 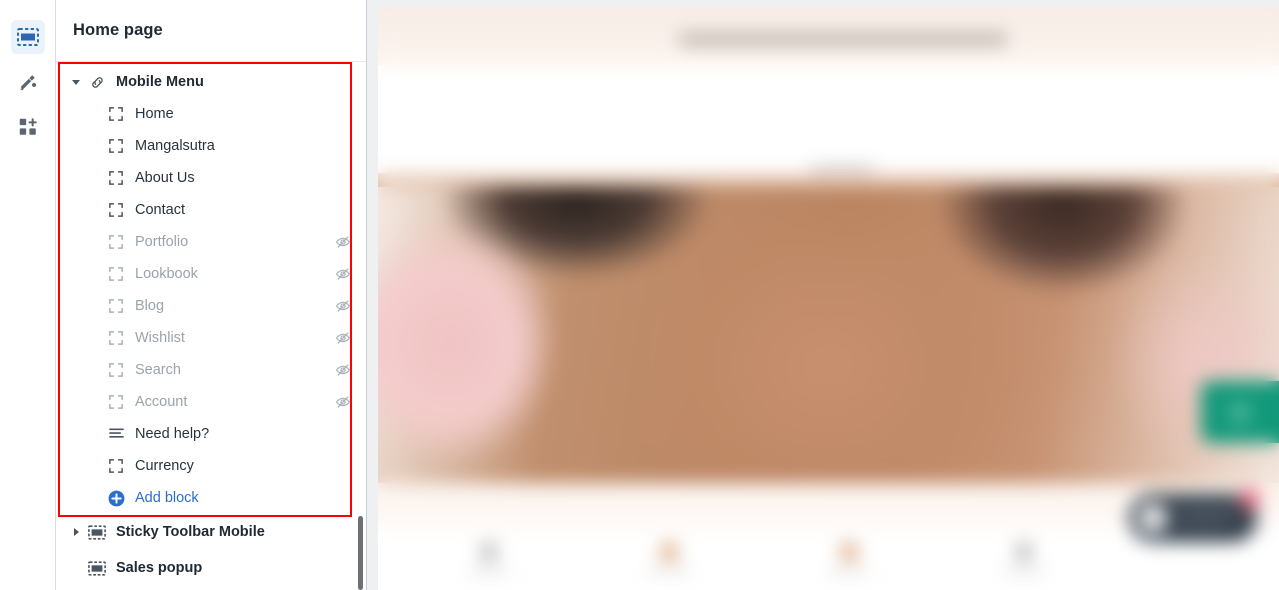 What do you see at coordinates (211, 82) in the screenshot?
I see `section-row-mobile-menu: Mobile Menu` at bounding box center [211, 82].